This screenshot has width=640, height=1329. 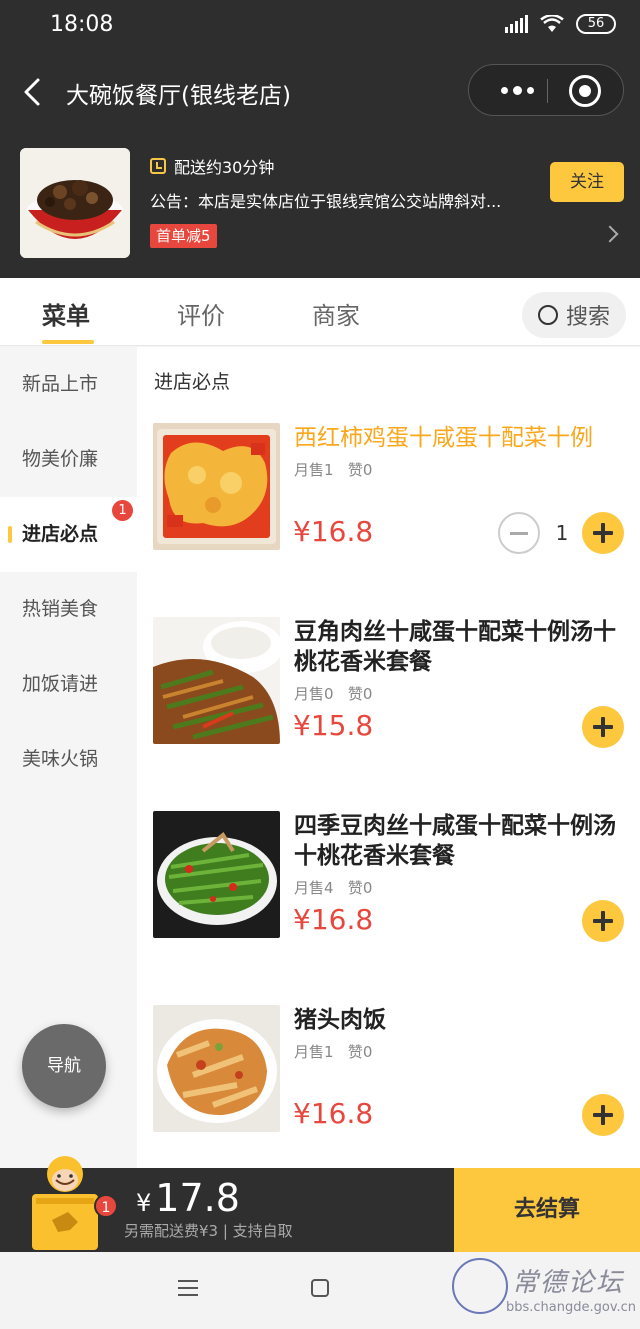 What do you see at coordinates (64, 1066) in the screenshot?
I see `navigation-button: 导航` at bounding box center [64, 1066].